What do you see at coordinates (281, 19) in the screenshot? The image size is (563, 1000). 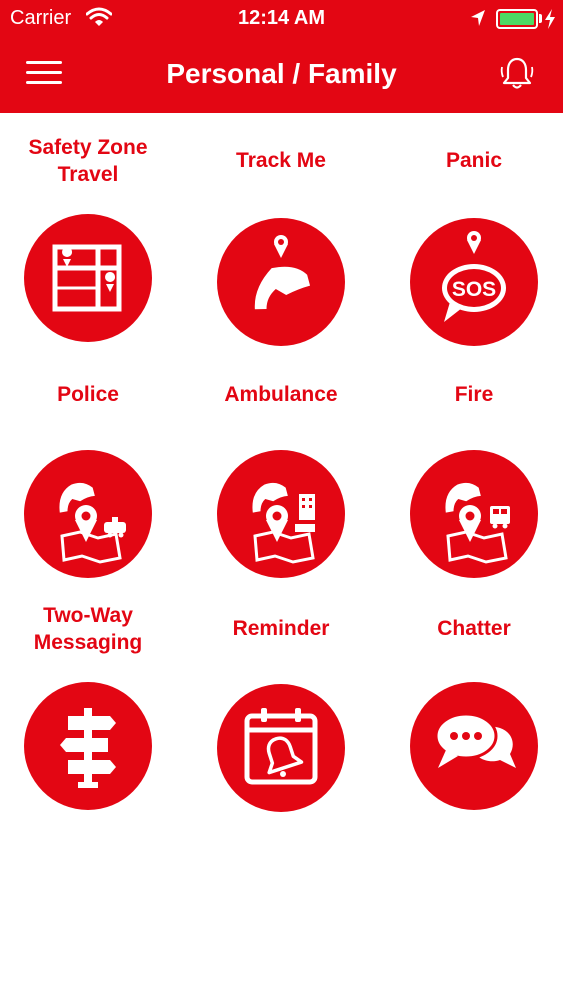 I see `status-bar: Carrier 12:14 AM` at bounding box center [281, 19].